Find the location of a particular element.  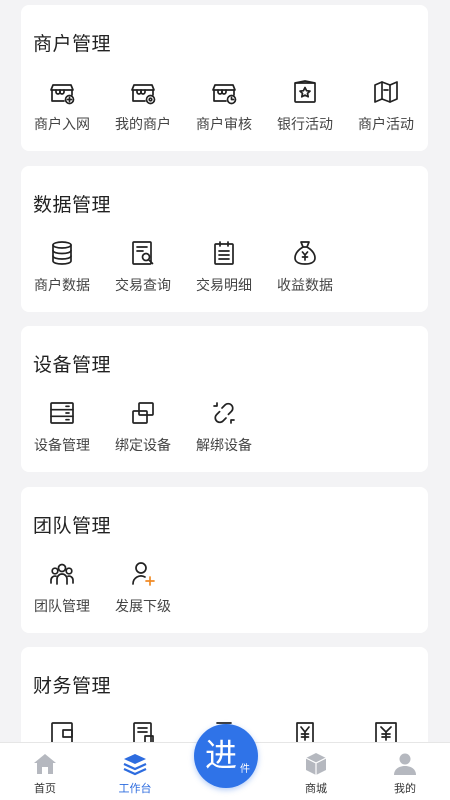

item-label: 商户数据 is located at coordinates (62, 286).